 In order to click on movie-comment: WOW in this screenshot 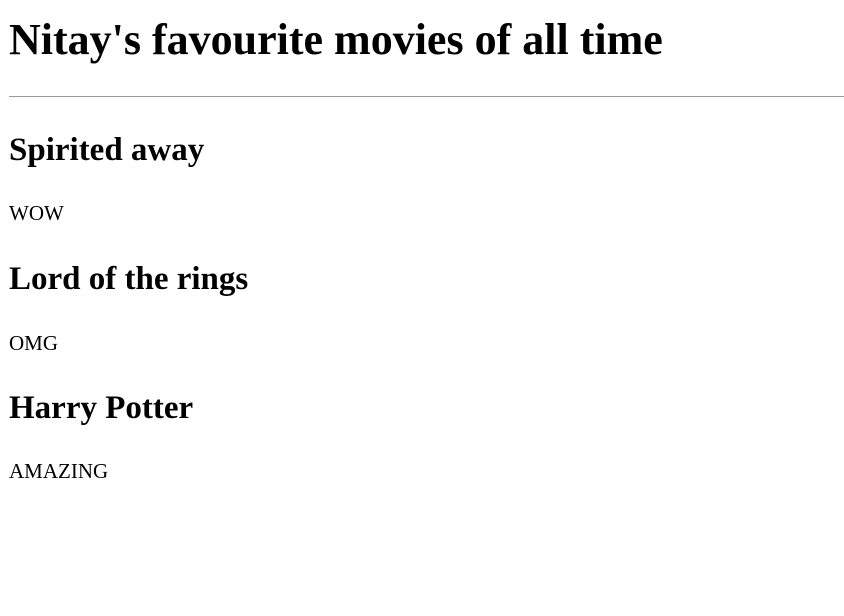, I will do `click(36, 213)`.